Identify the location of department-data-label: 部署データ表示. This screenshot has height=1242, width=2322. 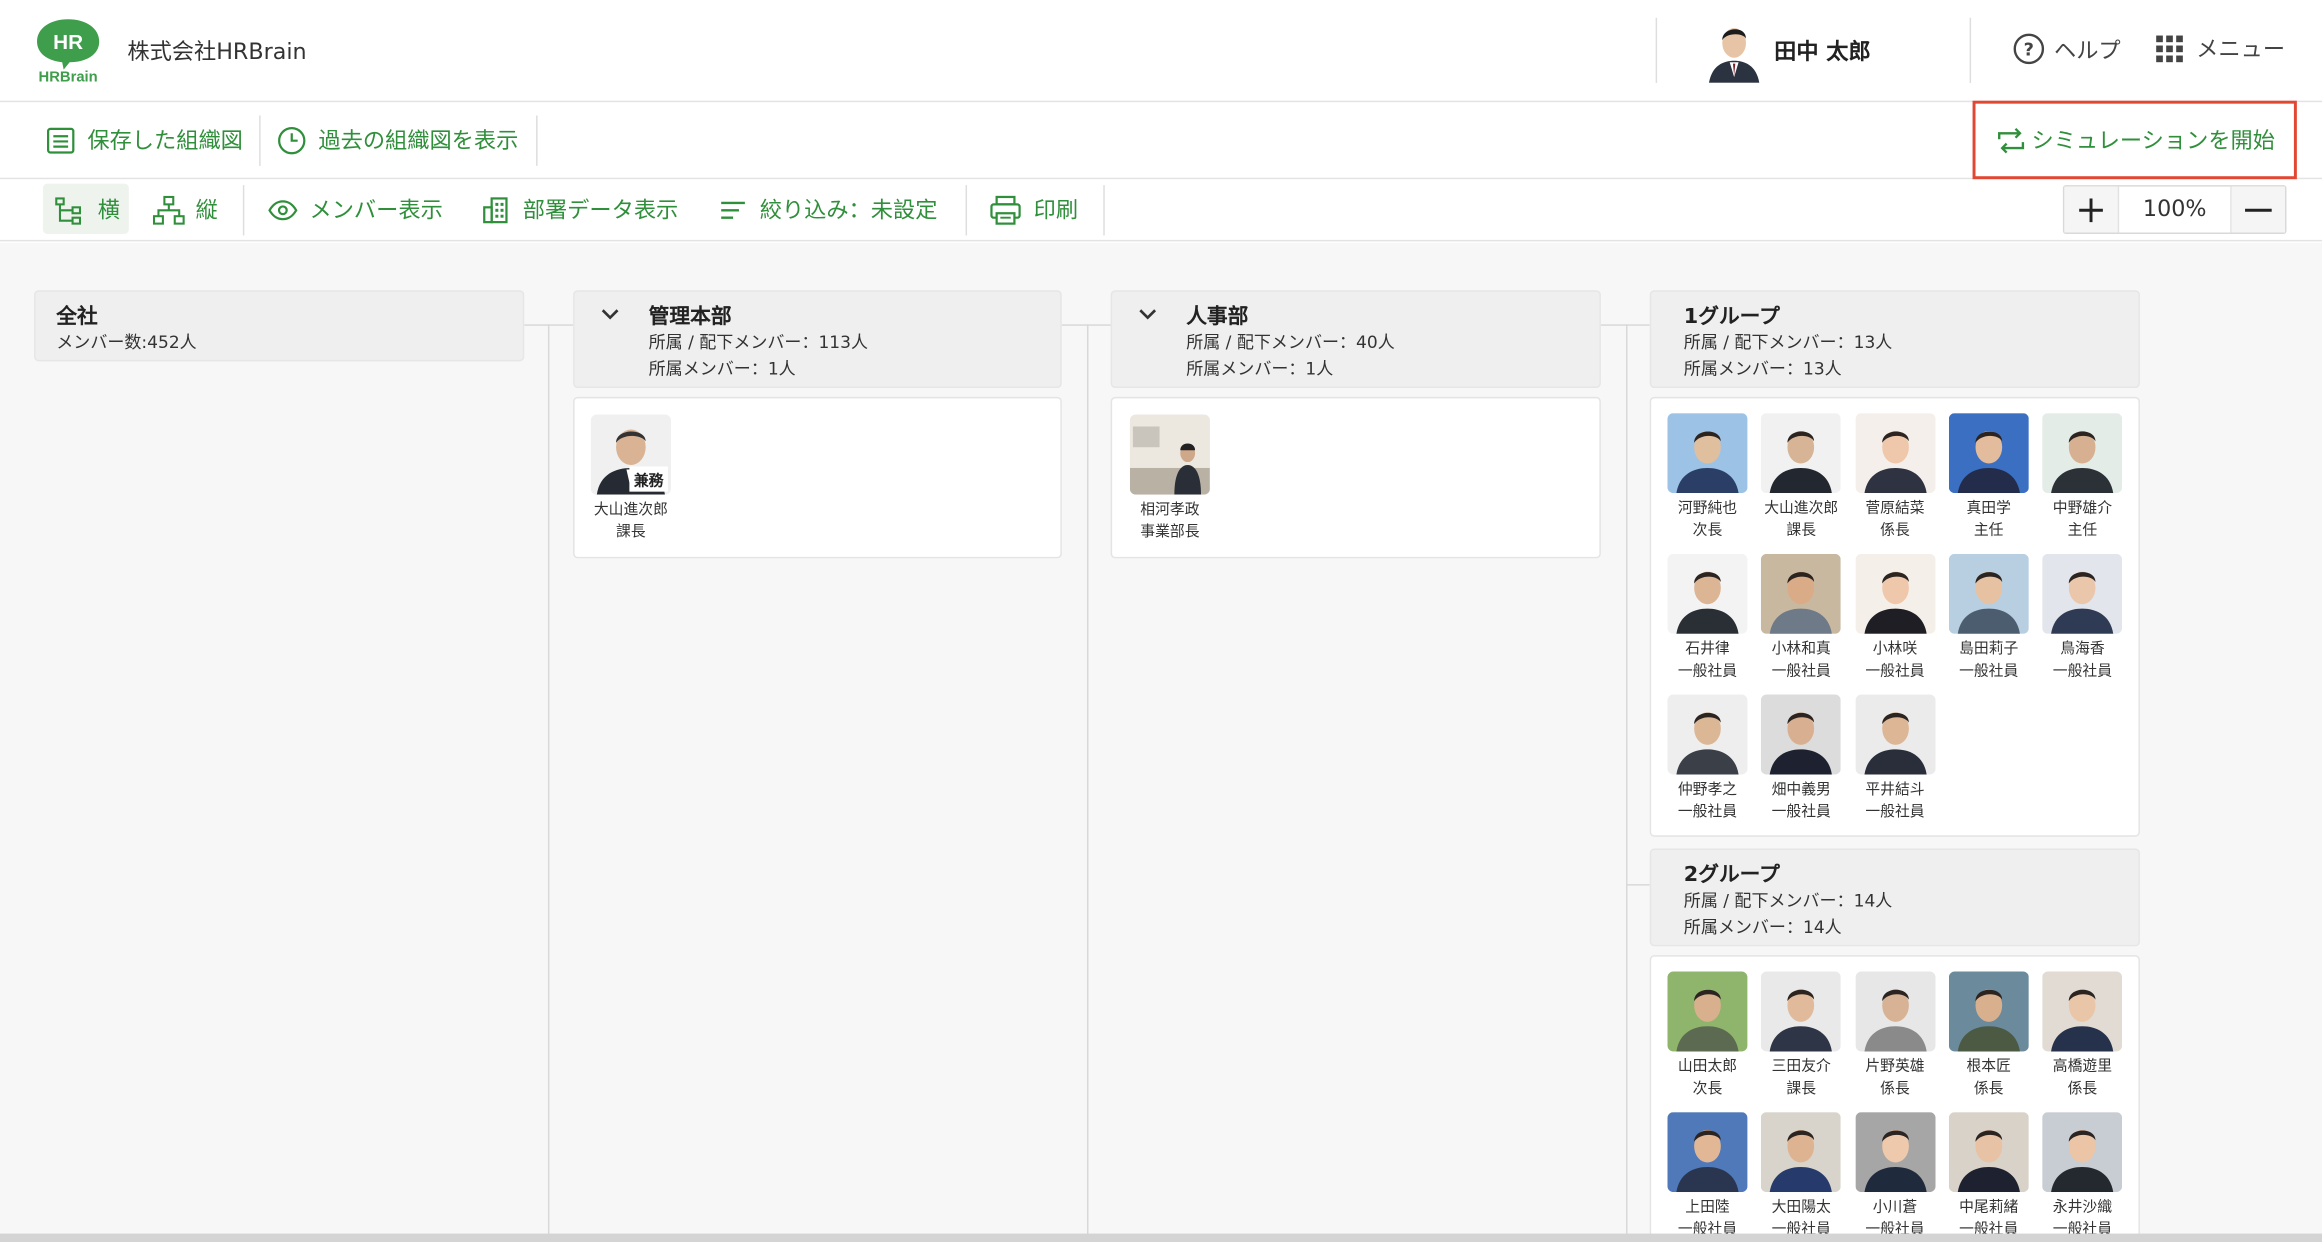
(600, 210).